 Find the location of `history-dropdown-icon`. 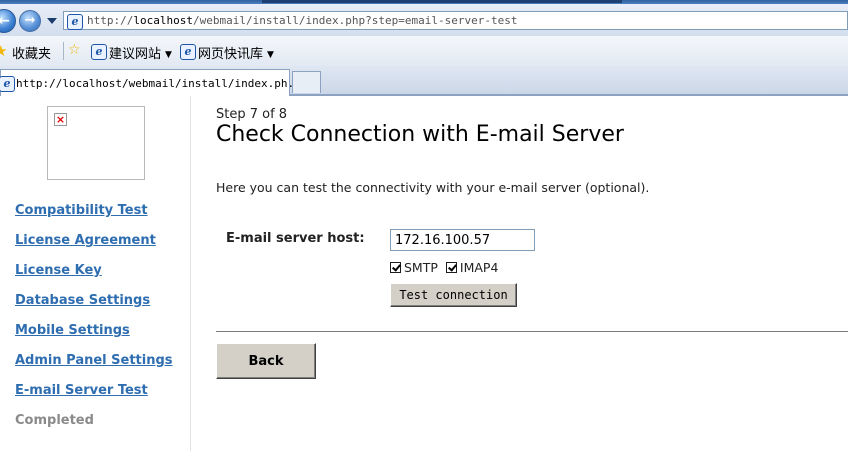

history-dropdown-icon is located at coordinates (52, 21).